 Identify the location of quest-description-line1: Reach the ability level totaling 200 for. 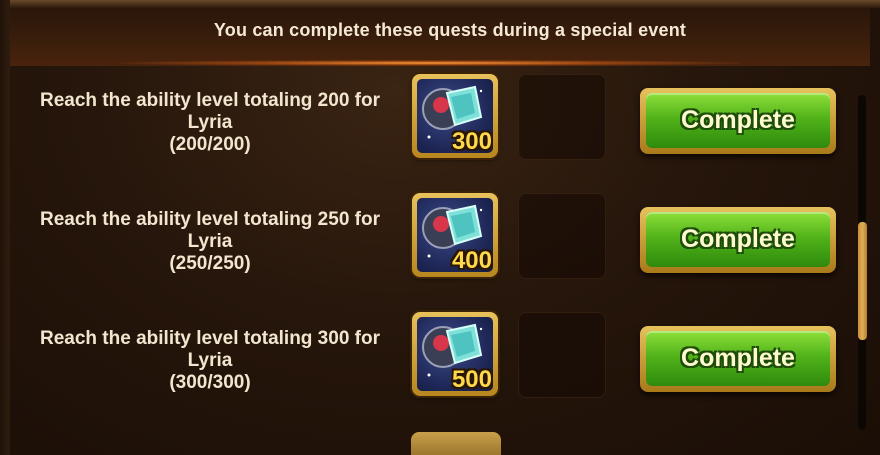
(210, 100).